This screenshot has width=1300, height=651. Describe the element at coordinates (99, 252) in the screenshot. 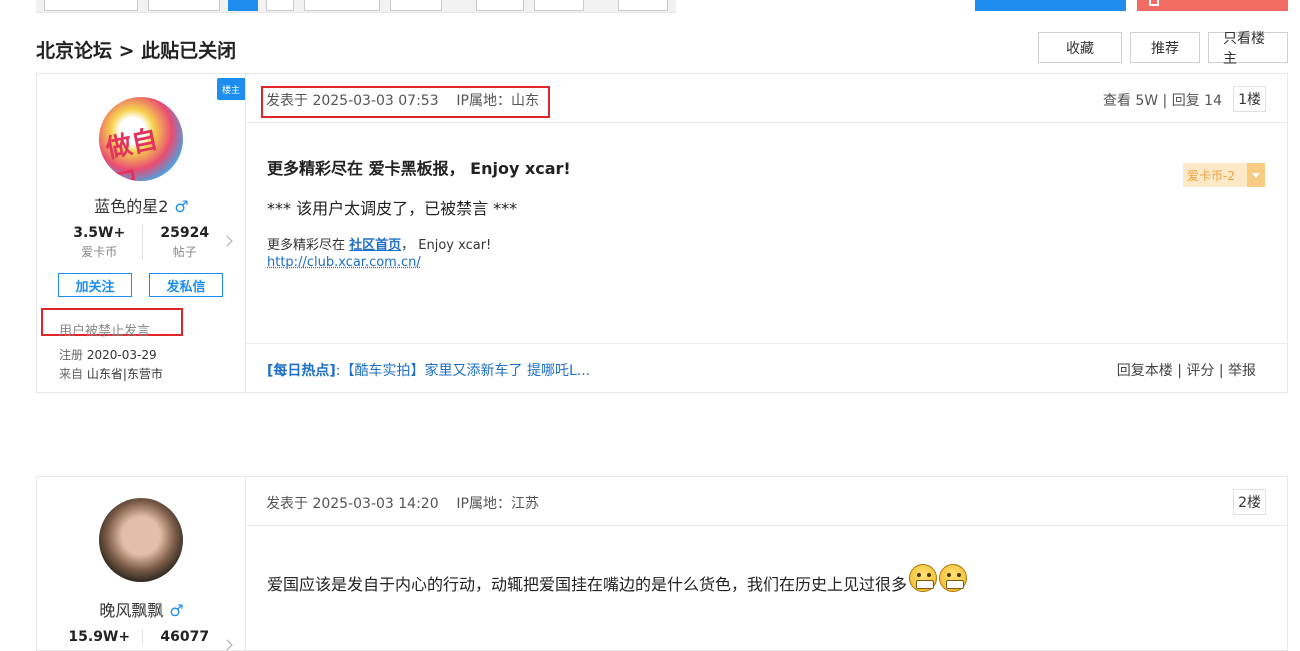

I see `coins-label: 爱卡币` at that location.